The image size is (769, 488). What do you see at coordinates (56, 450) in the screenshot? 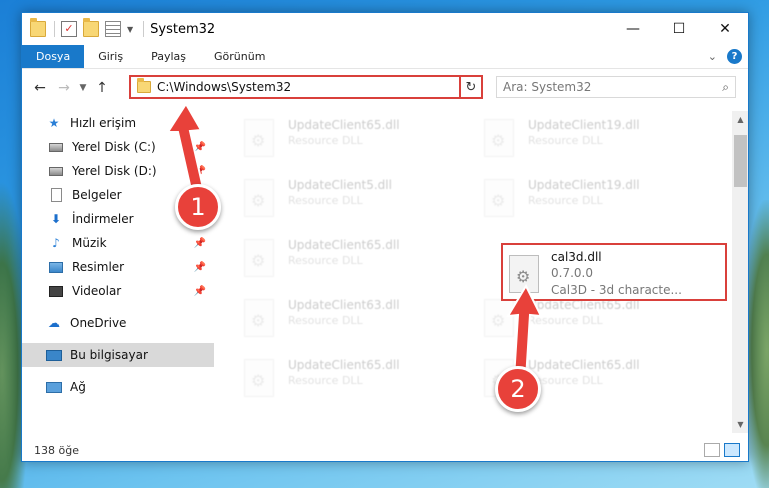
I see `item-count: 138 öğe` at bounding box center [56, 450].